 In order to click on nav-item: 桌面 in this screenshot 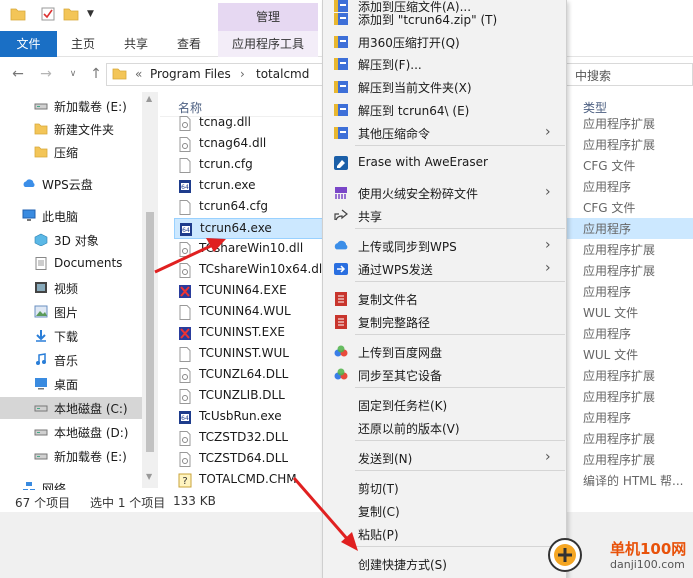, I will do `click(71, 384)`.